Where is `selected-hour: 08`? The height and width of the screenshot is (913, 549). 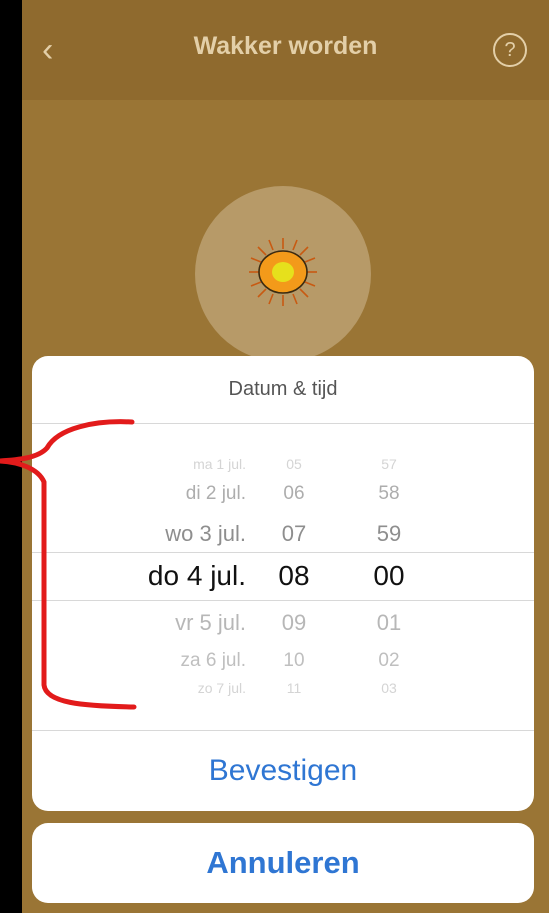 selected-hour: 08 is located at coordinates (294, 576).